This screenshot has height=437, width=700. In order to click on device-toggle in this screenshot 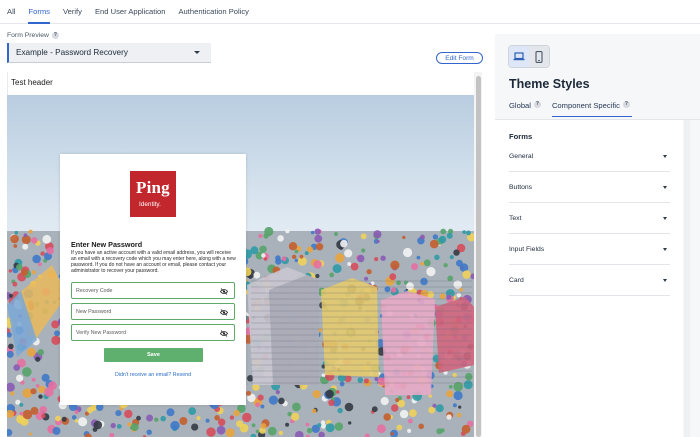, I will do `click(529, 56)`.